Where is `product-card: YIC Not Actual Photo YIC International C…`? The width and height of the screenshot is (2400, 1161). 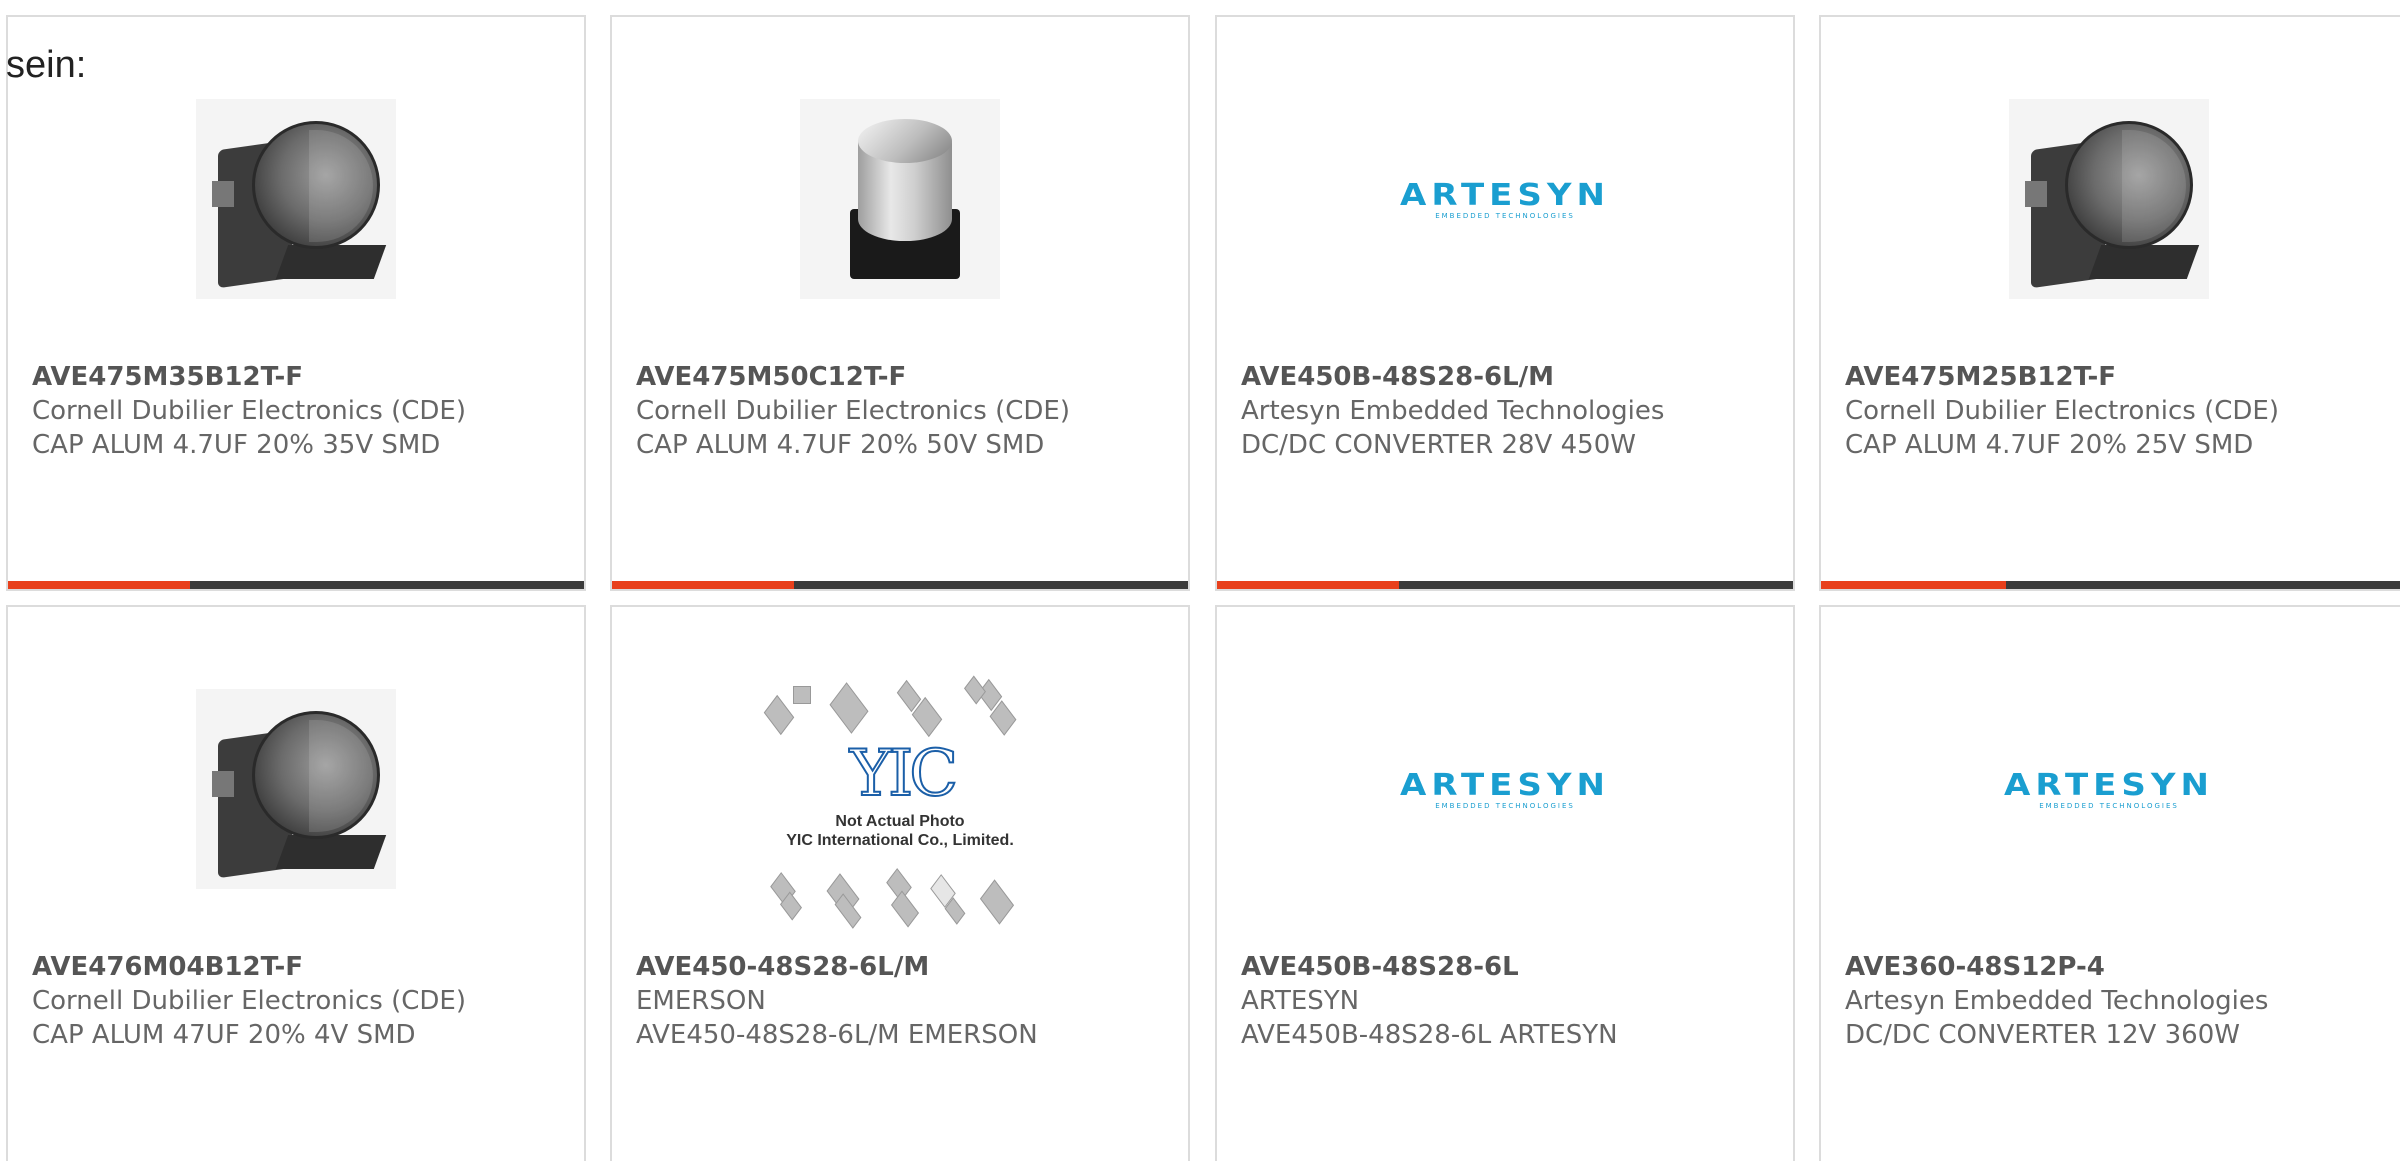
product-card: YIC Not Actual Photo YIC International C… is located at coordinates (900, 883).